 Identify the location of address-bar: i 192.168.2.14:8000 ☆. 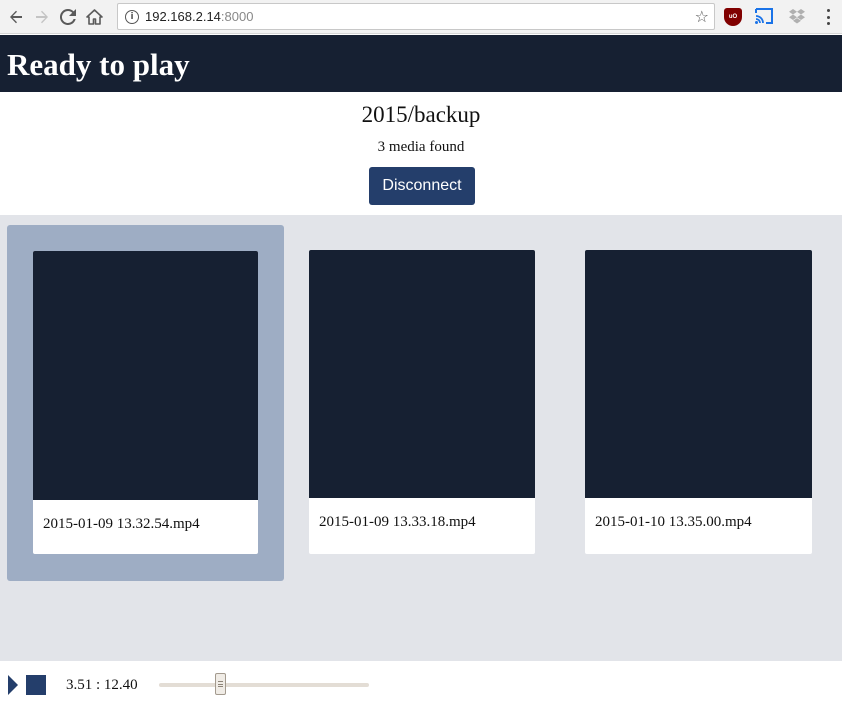
(416, 16).